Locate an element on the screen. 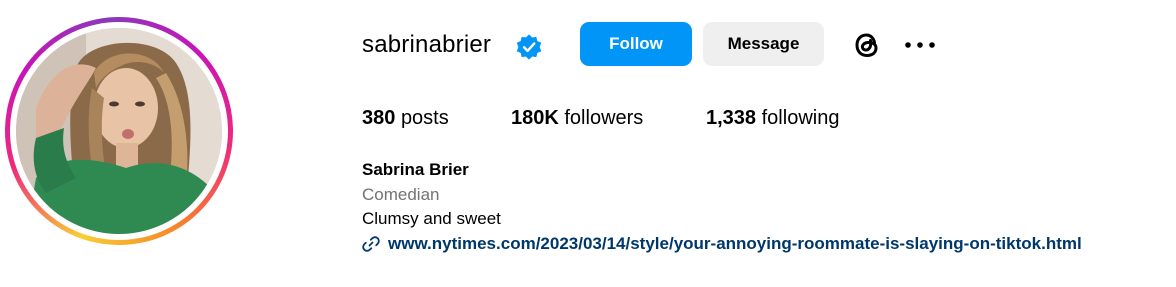 This screenshot has width=1176, height=287. posts-label: posts is located at coordinates (424, 118).